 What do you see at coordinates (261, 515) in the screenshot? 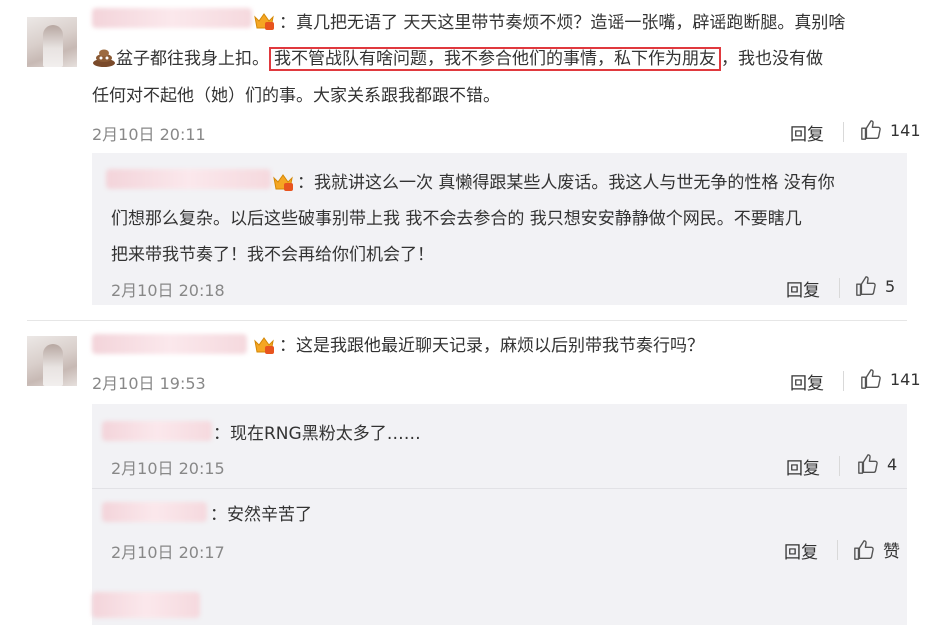
I see `reply-text: ：安然辛苦了` at bounding box center [261, 515].